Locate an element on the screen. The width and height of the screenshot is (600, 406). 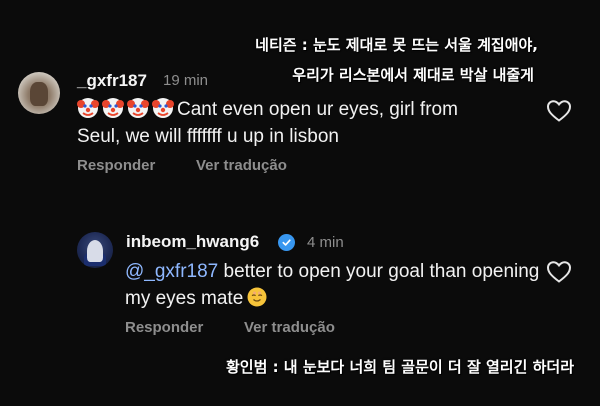
reply-timestamp: 4 min is located at coordinates (325, 242).